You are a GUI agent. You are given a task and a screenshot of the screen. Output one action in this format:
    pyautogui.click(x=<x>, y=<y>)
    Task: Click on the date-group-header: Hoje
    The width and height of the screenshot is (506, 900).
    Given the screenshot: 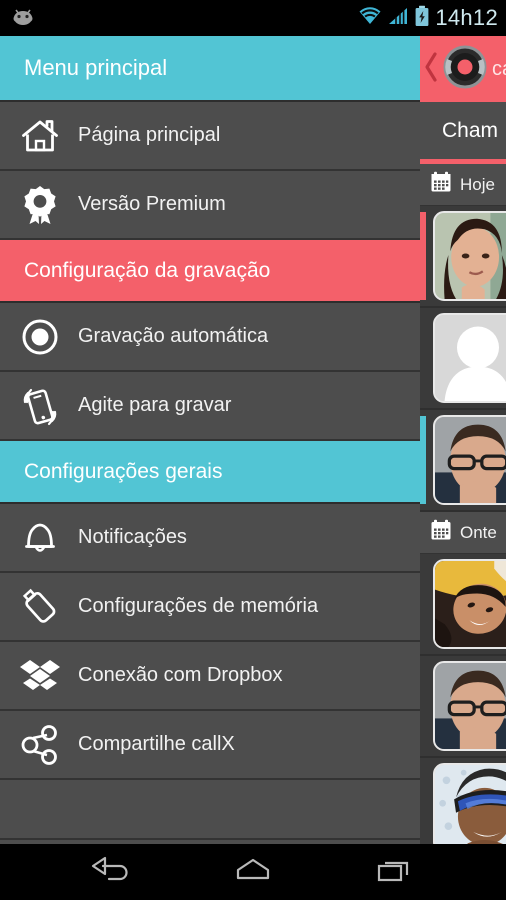 What is the action you would take?
    pyautogui.click(x=463, y=185)
    